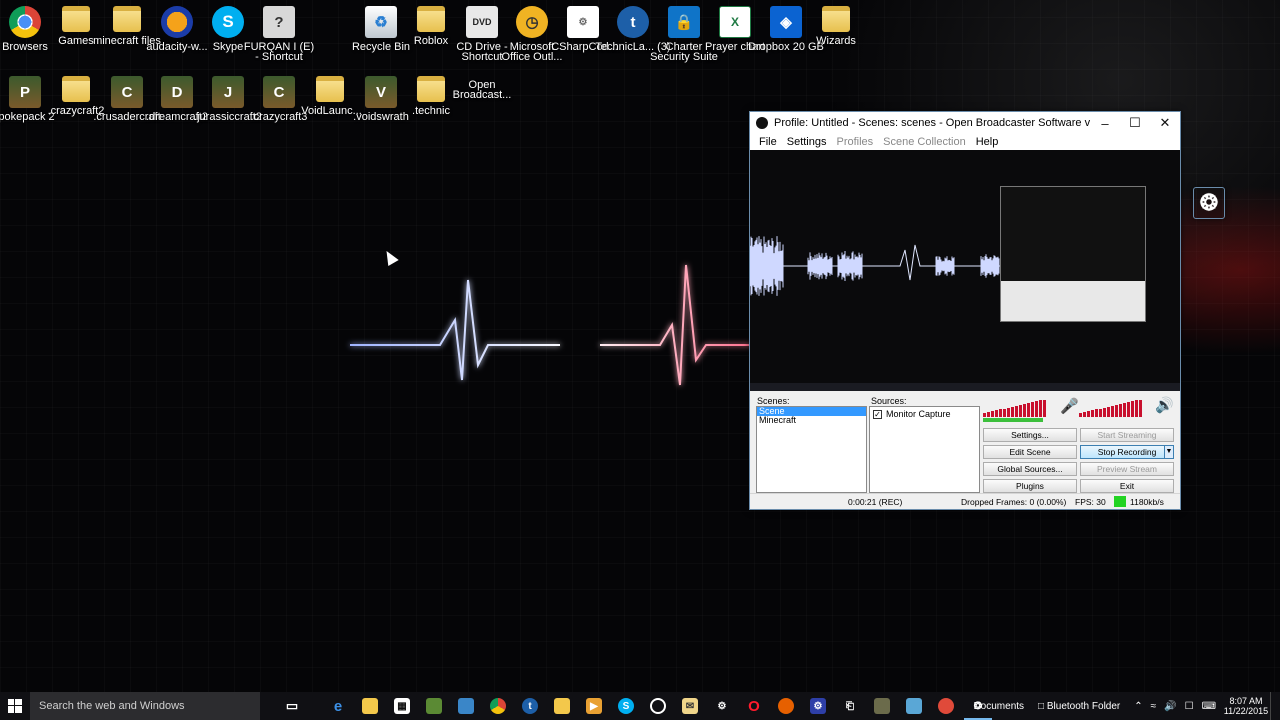 This screenshot has width=1280, height=720. I want to click on wifi-icon: ≈, so click(1154, 706).